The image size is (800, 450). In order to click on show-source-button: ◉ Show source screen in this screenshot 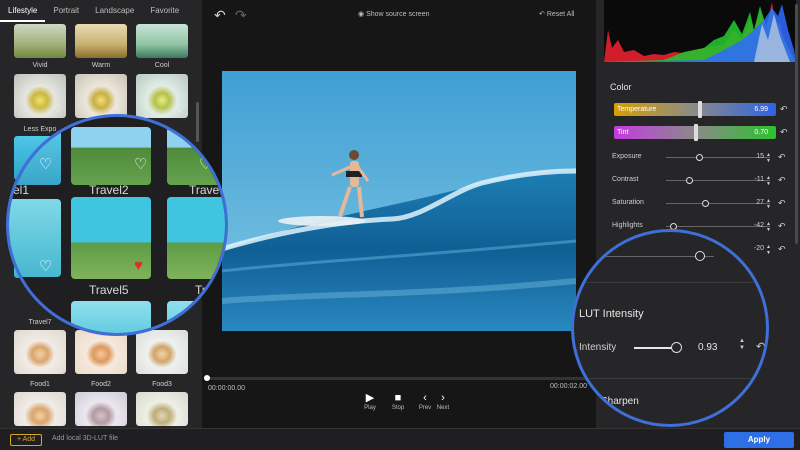, I will do `click(393, 14)`.